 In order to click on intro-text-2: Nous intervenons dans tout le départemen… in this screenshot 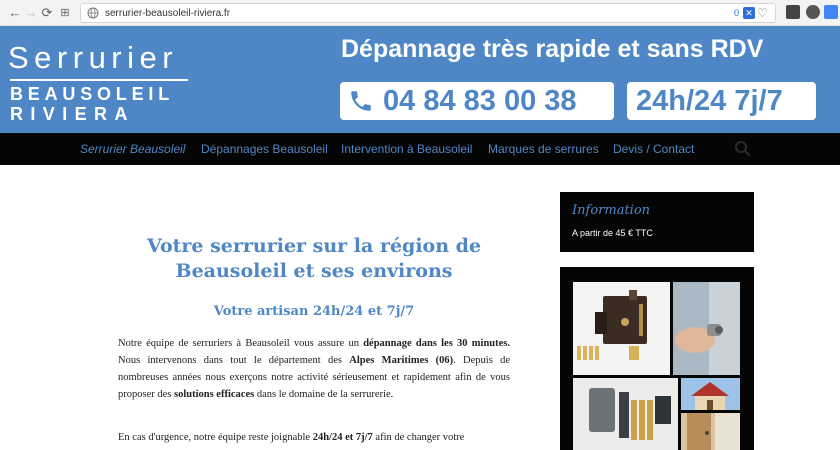, I will do `click(234, 360)`.